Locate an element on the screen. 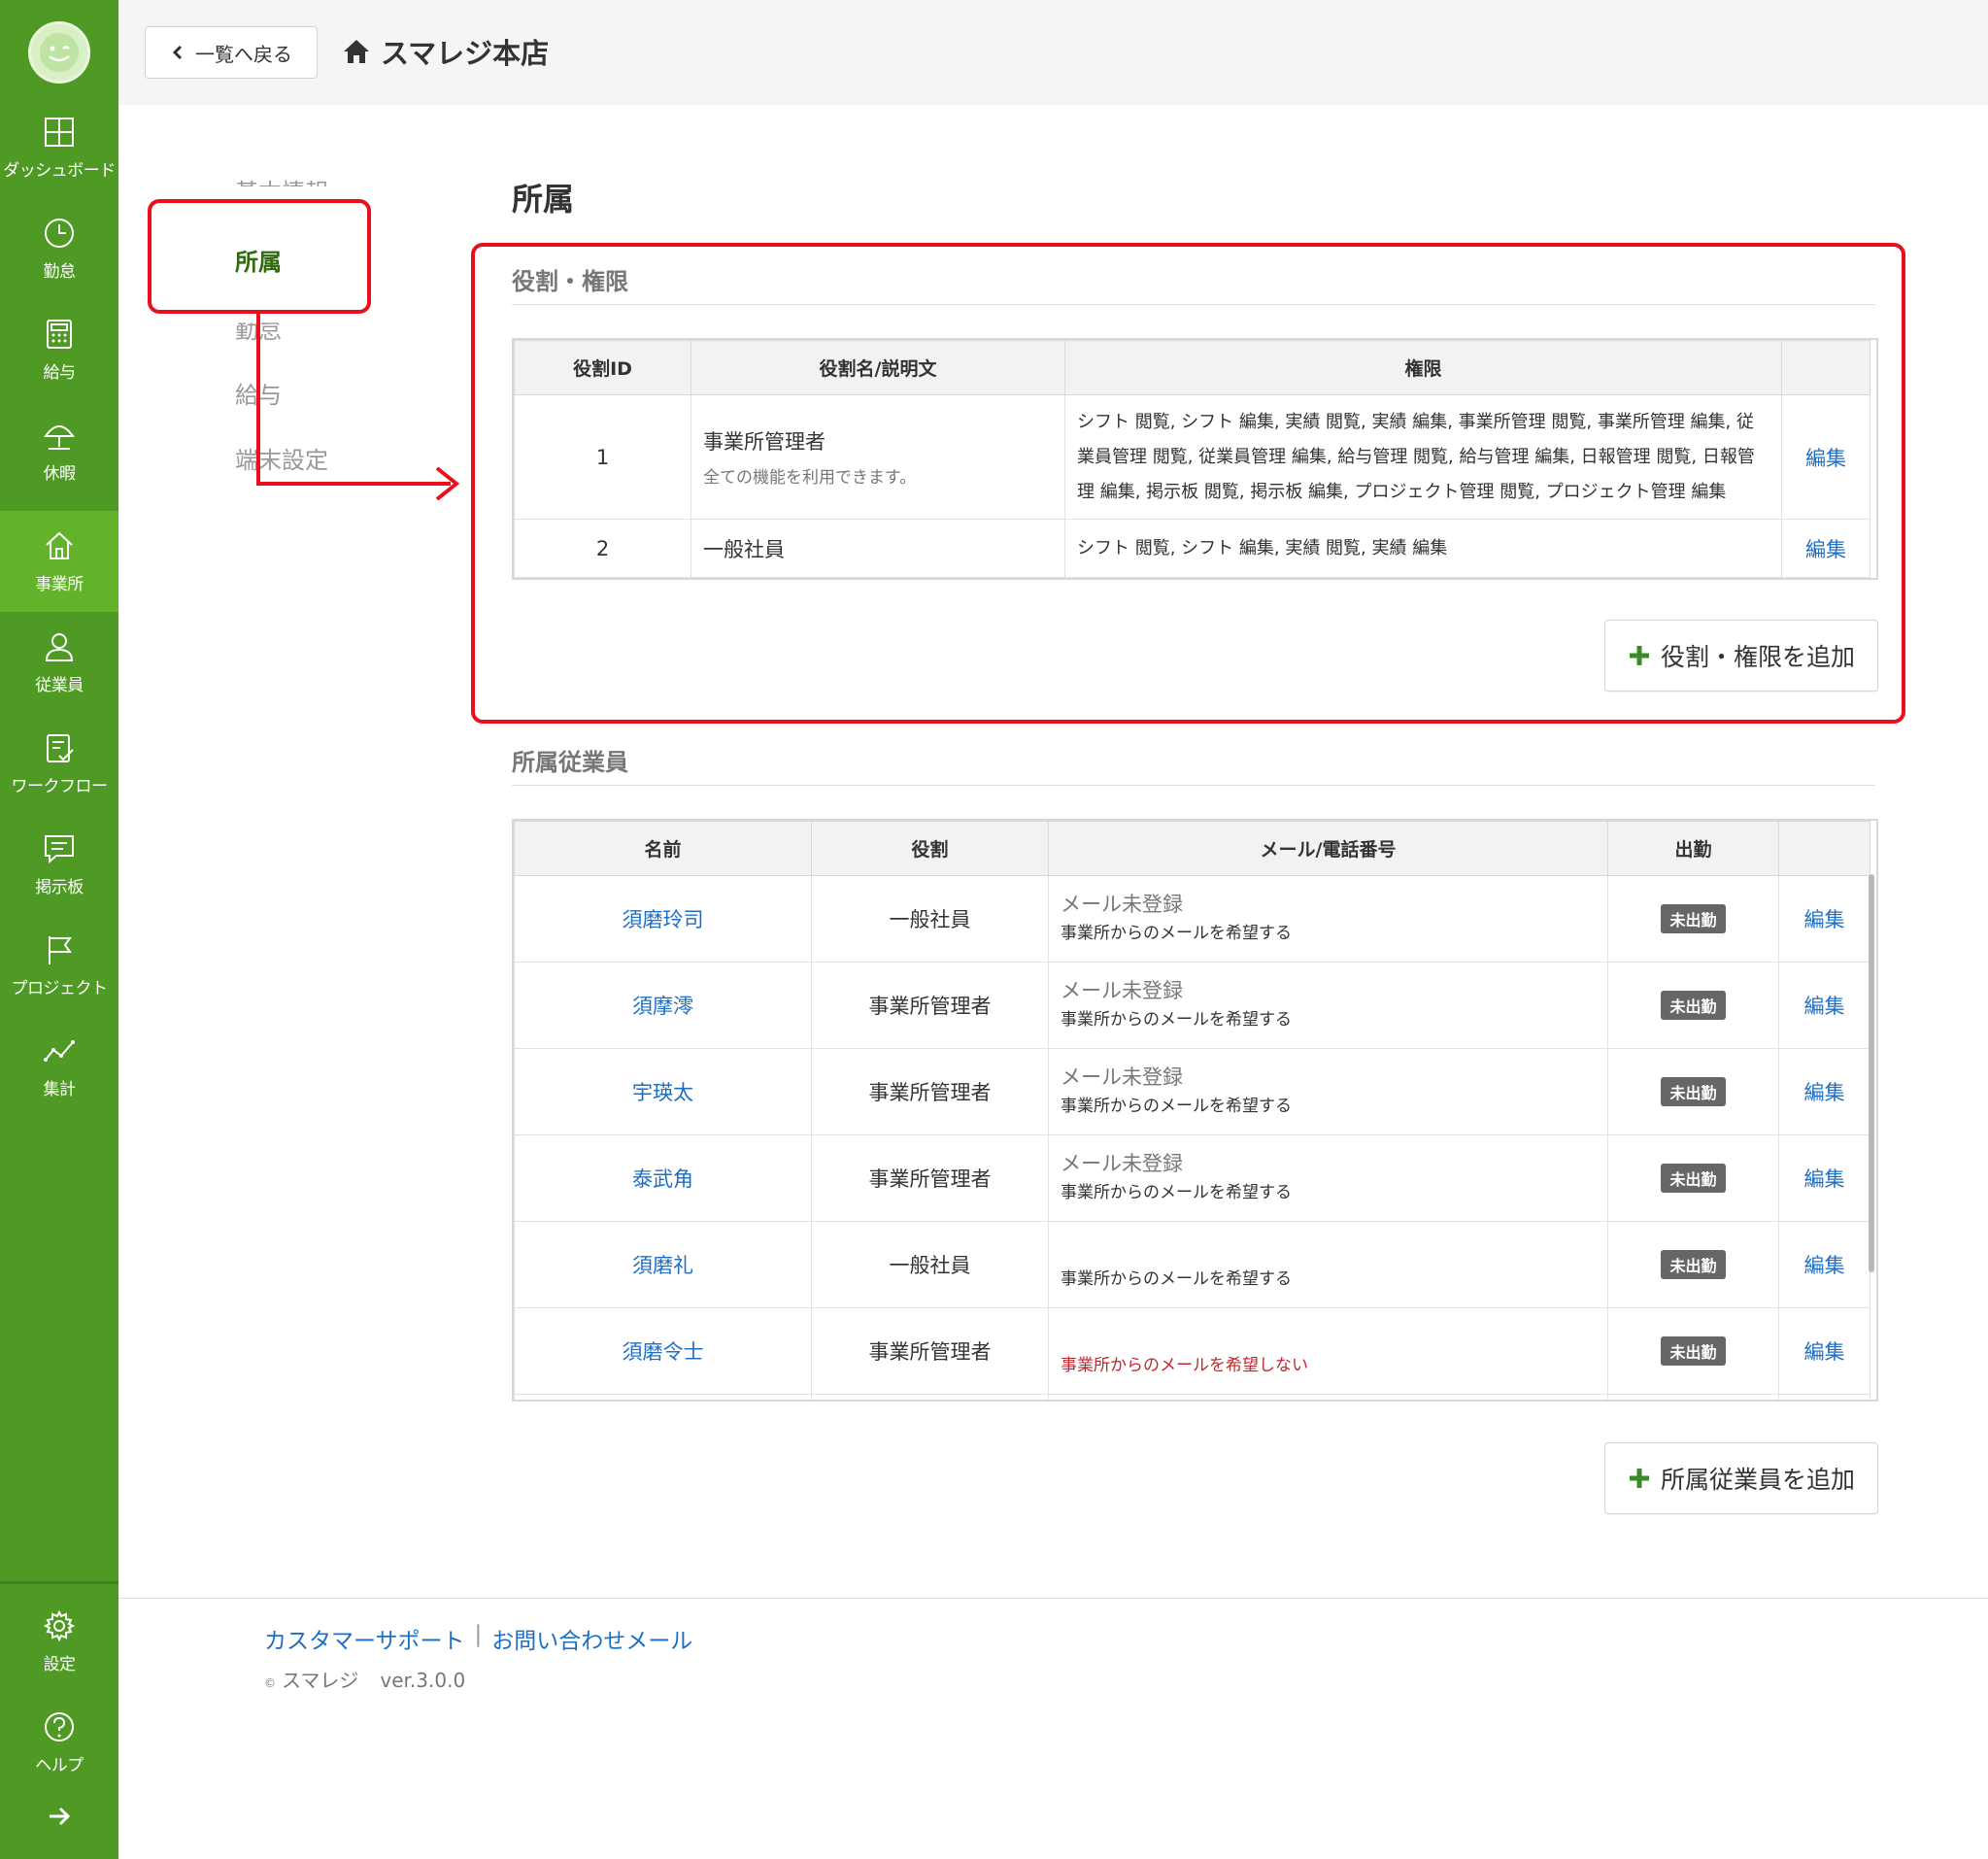  line-chart-icon is located at coordinates (59, 1050).